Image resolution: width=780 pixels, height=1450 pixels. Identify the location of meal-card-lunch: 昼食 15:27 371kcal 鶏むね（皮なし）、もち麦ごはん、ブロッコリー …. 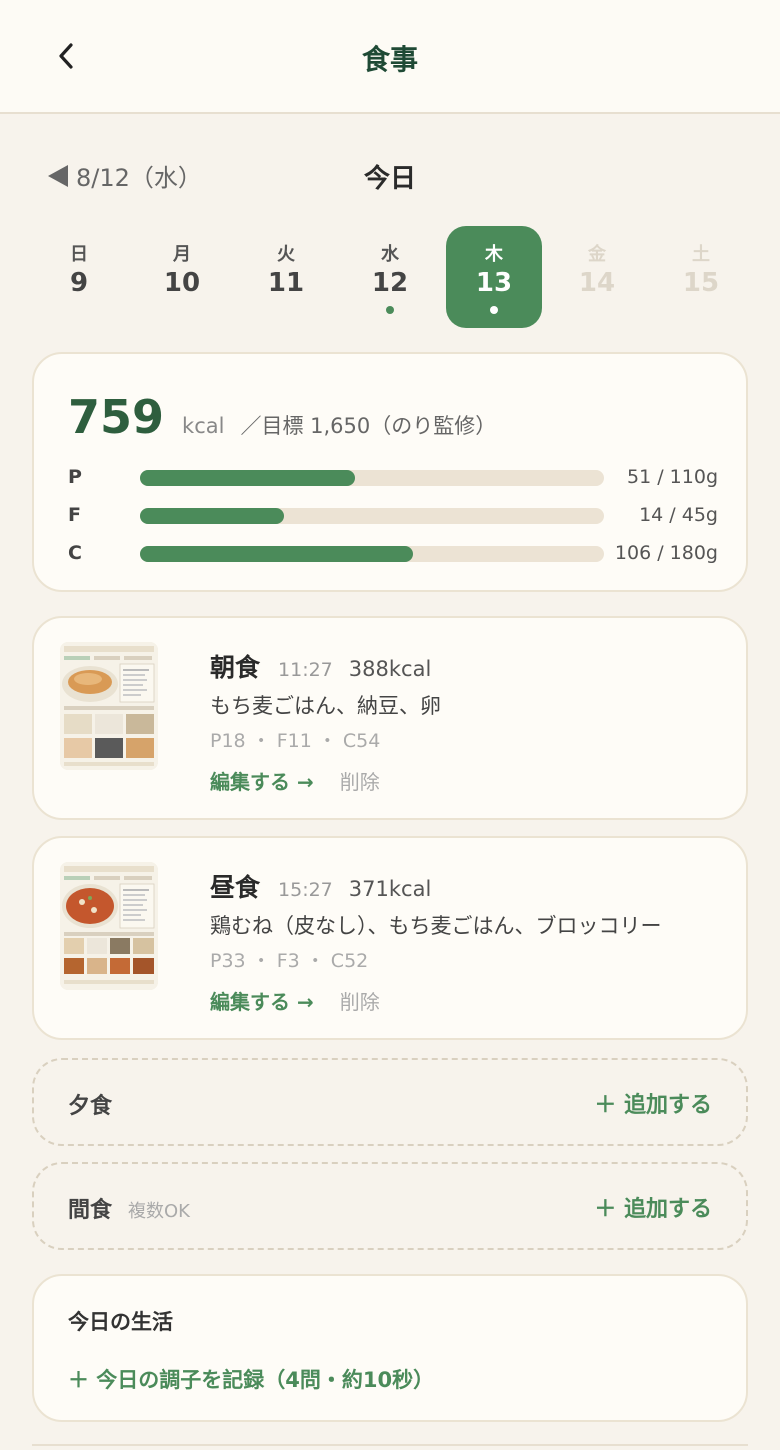
(390, 938).